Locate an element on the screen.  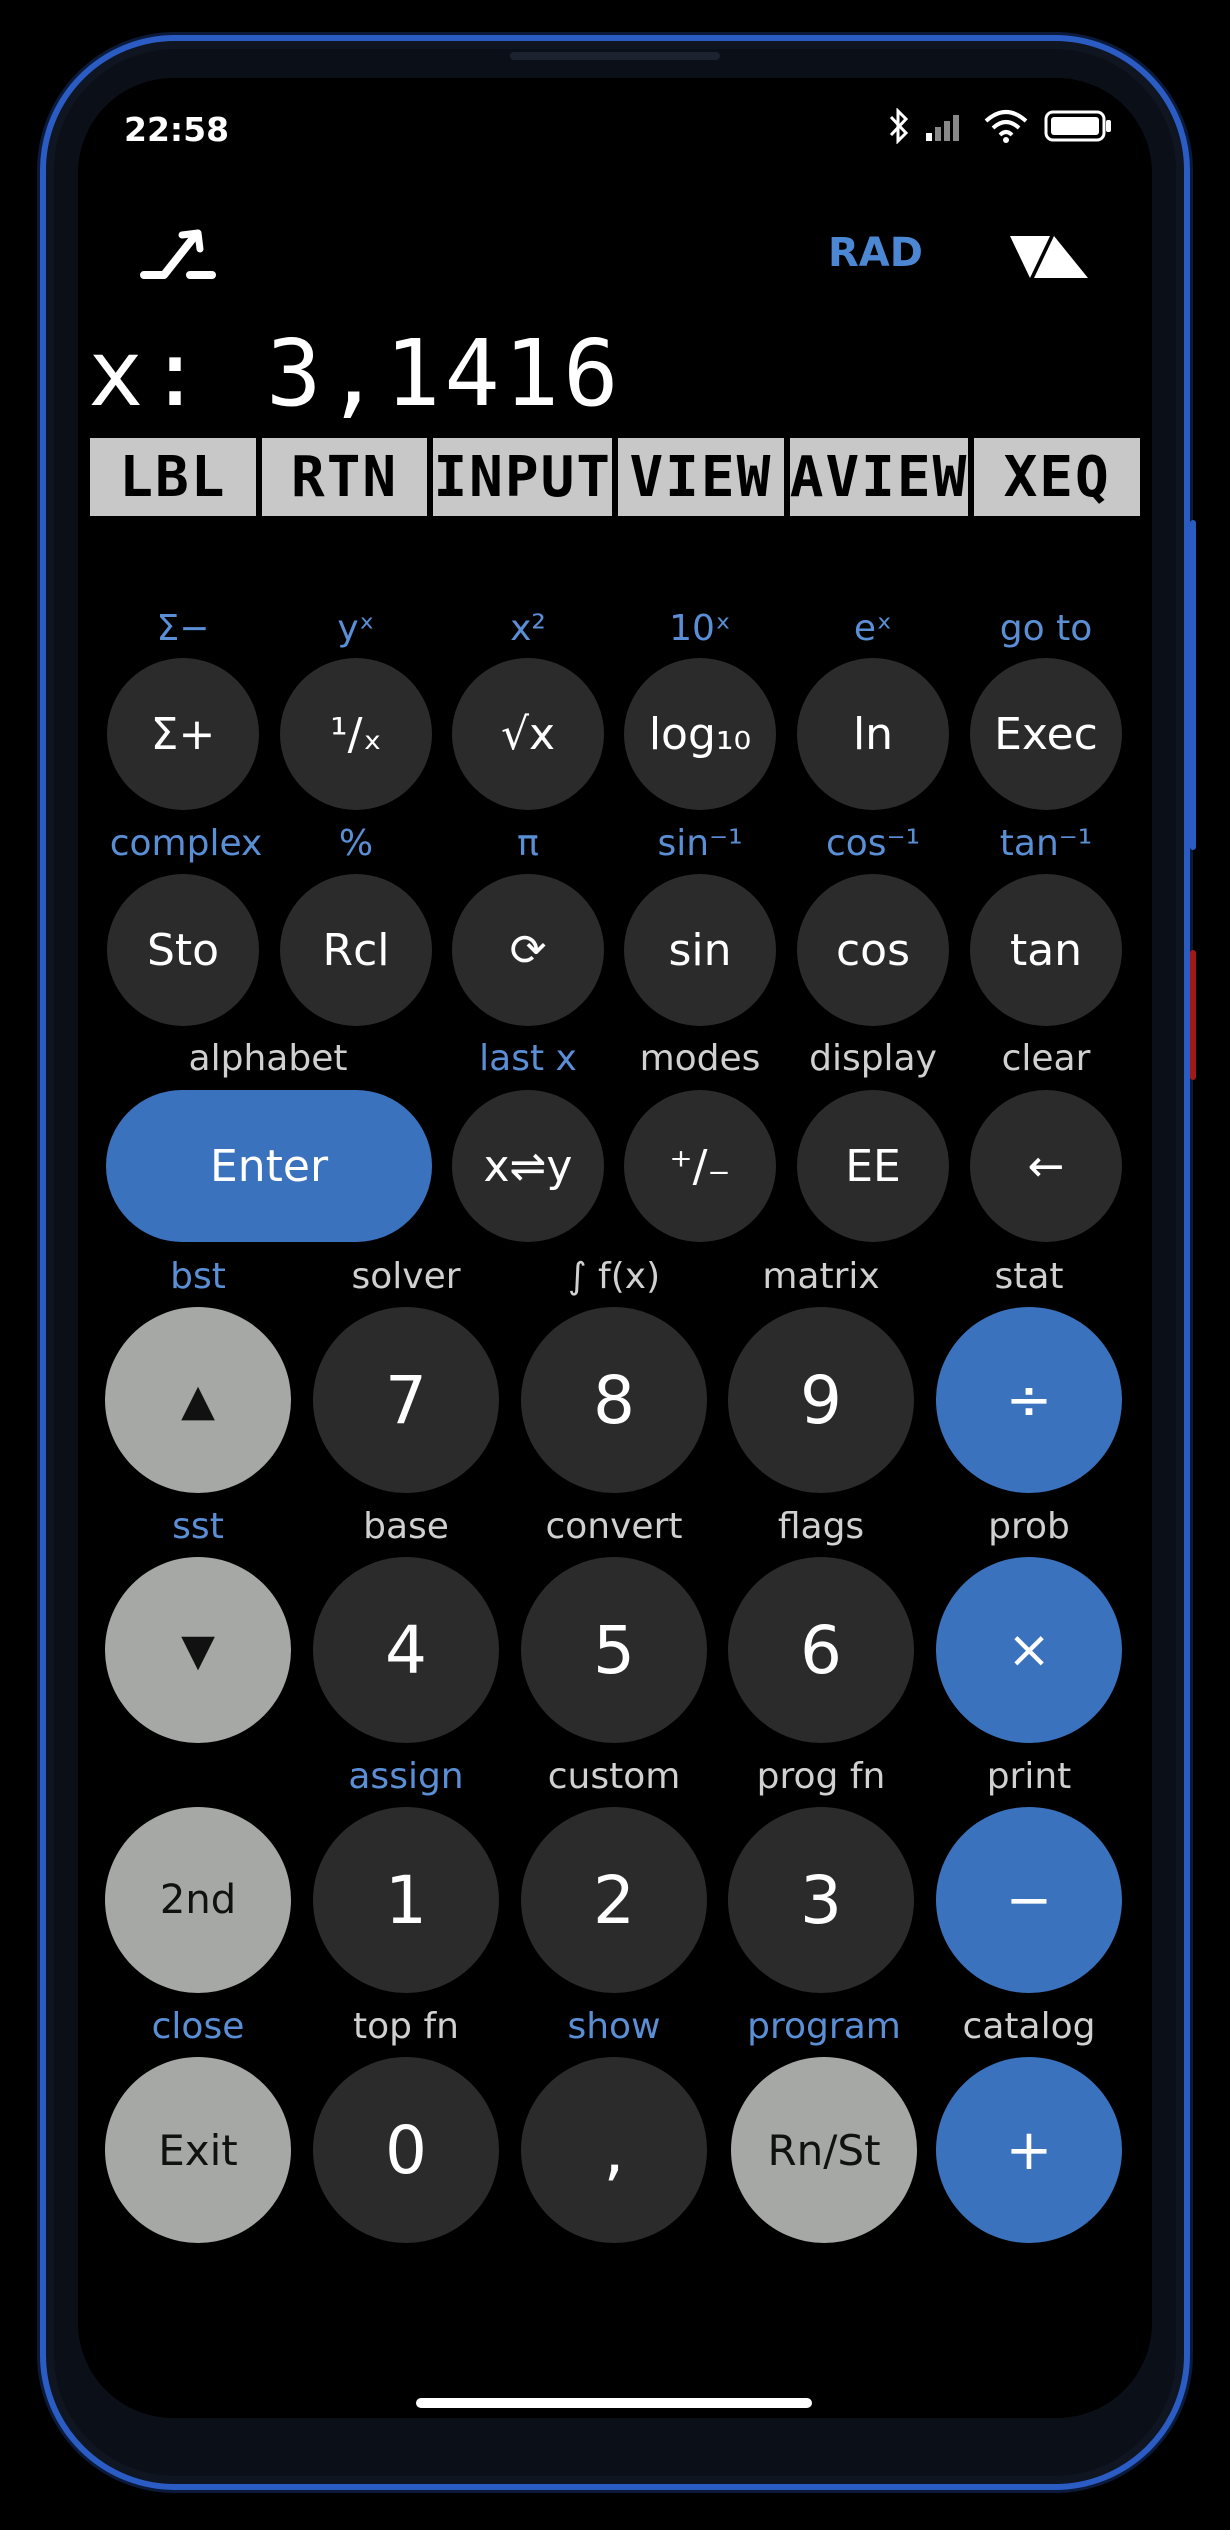
shift-label: custom is located at coordinates (614, 1776).